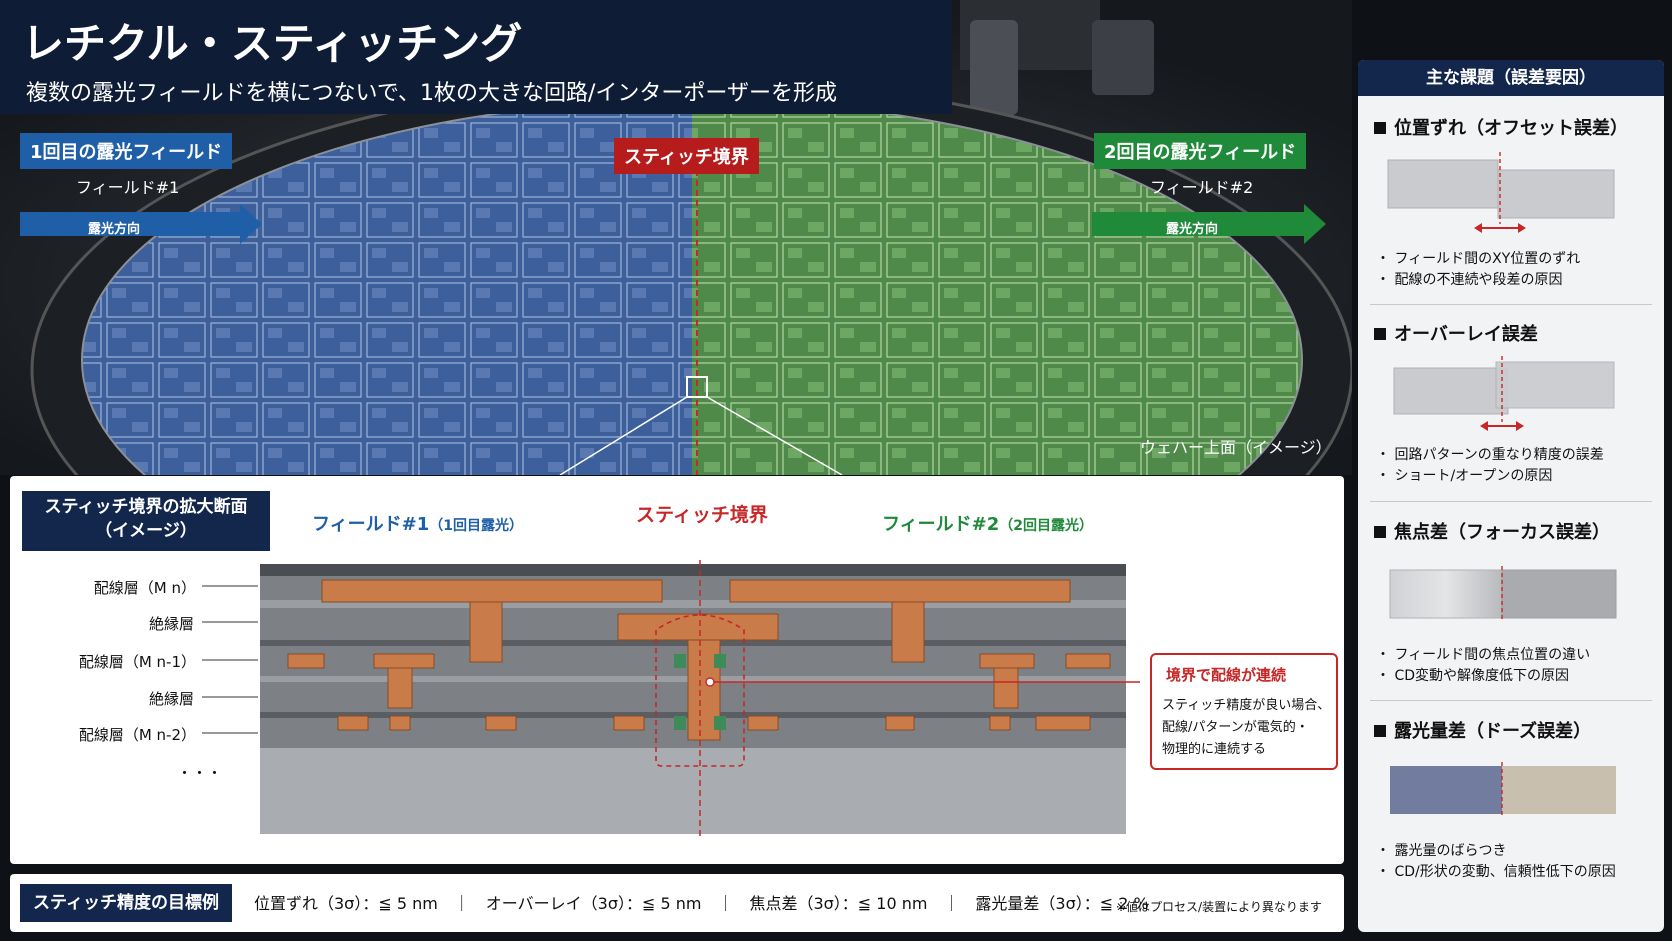 The height and width of the screenshot is (941, 1672). I want to click on cross-section-title-line2: （イメージ）, so click(146, 531).